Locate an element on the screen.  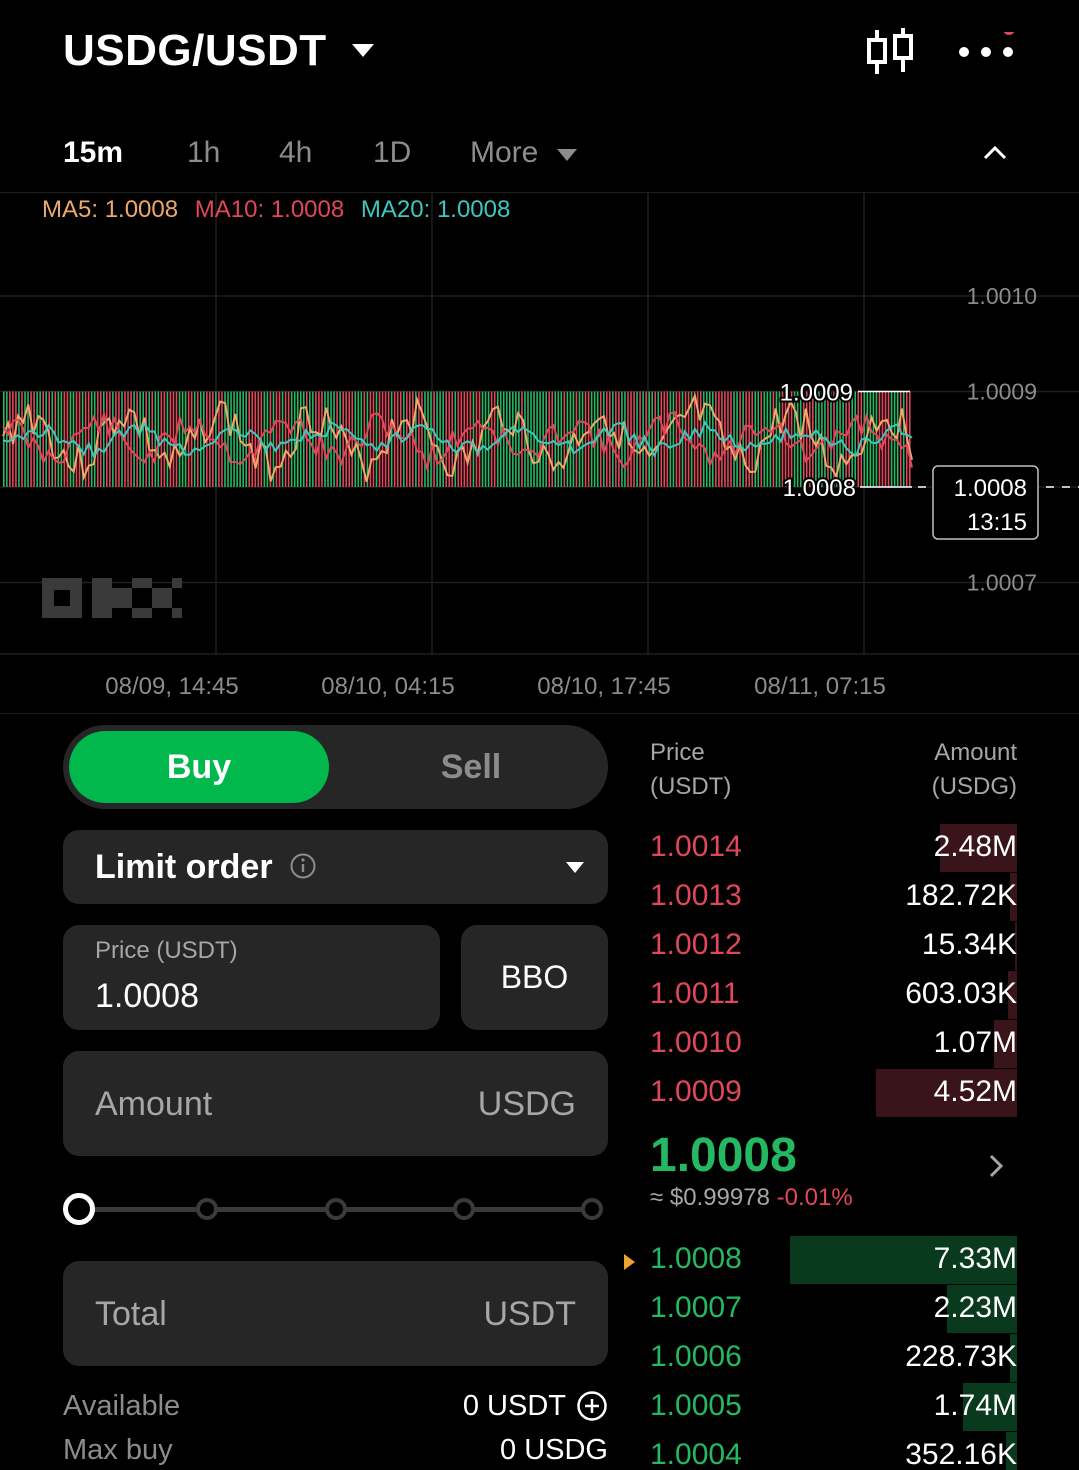
ma20-value: 1.0008 is located at coordinates (473, 209).